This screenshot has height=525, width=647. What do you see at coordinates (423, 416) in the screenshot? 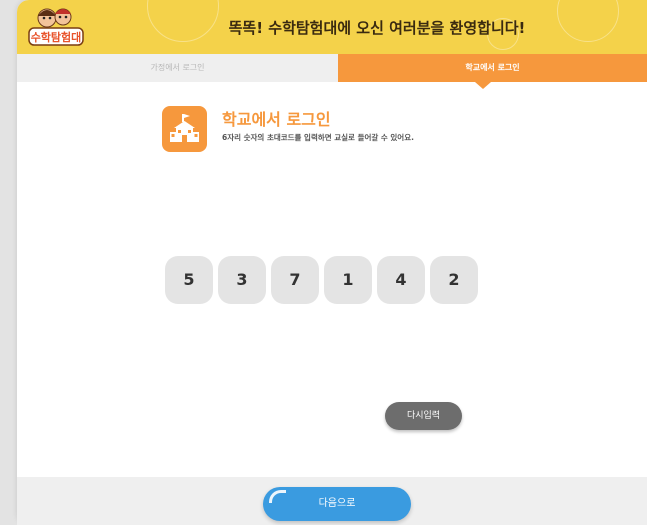
I see `reset-button: 다시입력` at bounding box center [423, 416].